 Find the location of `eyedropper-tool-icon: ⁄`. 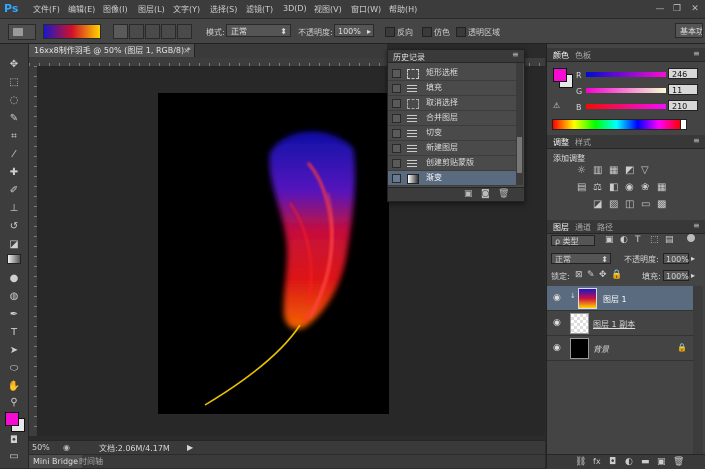

eyedropper-tool-icon: ⁄ is located at coordinates (14, 155).